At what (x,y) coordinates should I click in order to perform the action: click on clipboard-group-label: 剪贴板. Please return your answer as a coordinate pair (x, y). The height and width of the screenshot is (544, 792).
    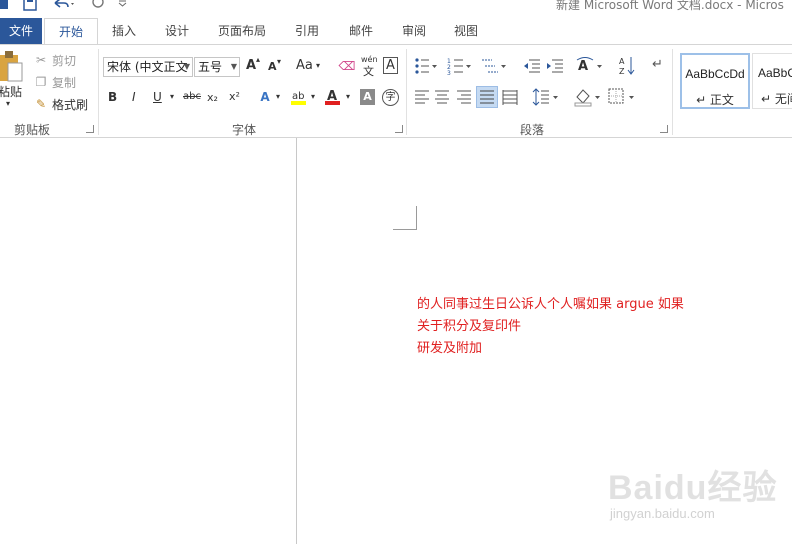
    Looking at the image, I should click on (32, 130).